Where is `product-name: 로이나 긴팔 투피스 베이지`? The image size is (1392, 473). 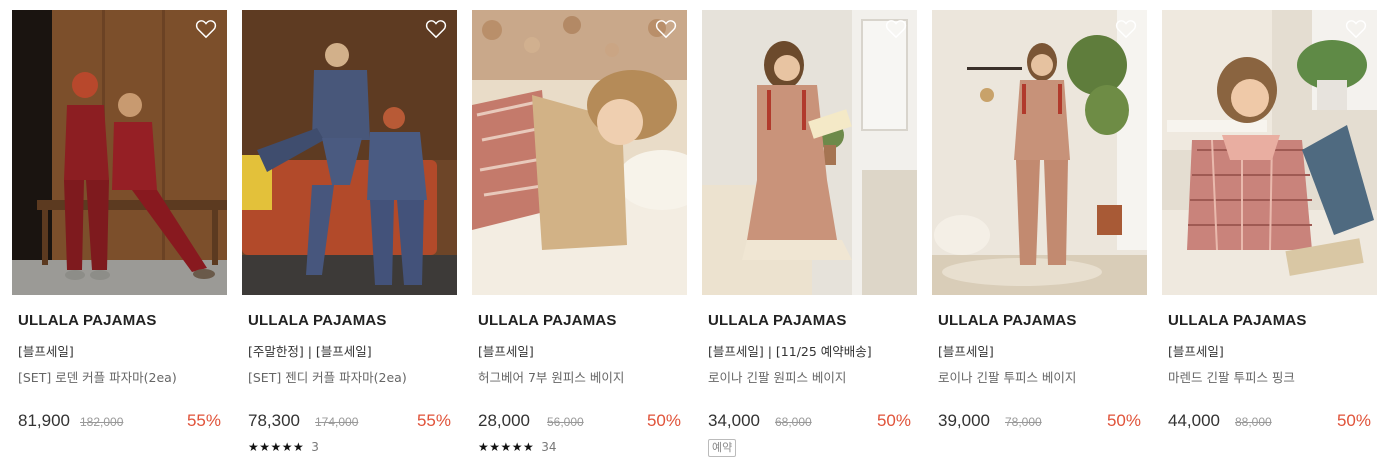 product-name: 로이나 긴팔 투피스 베이지 is located at coordinates (1007, 376).